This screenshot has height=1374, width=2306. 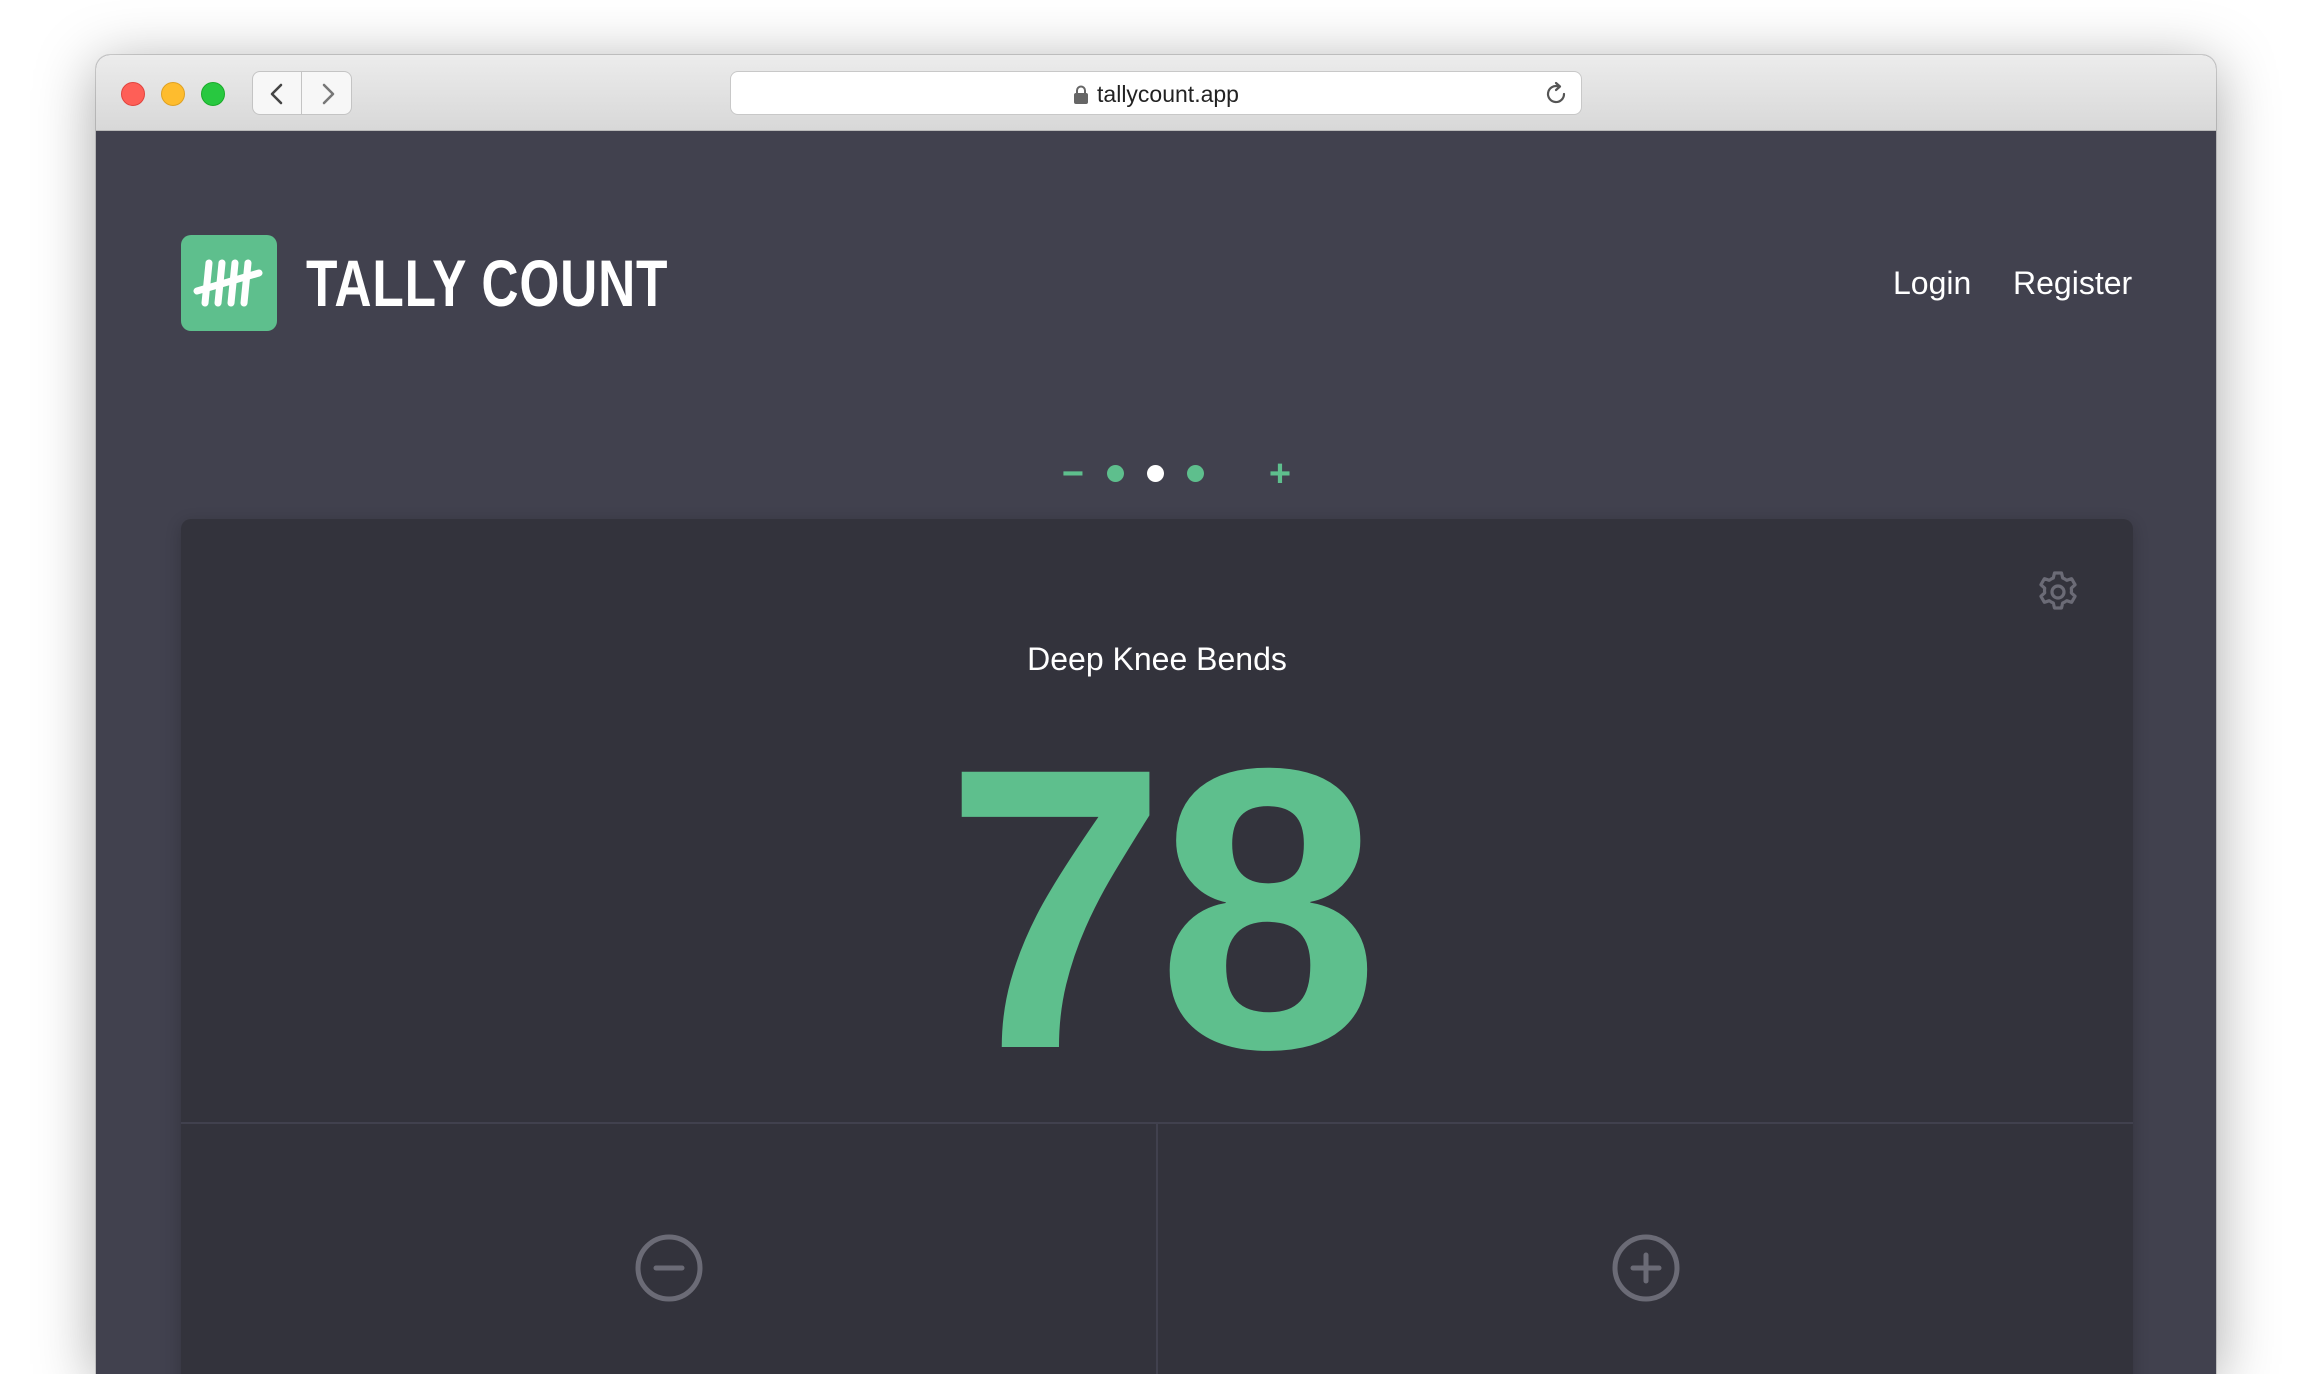 What do you see at coordinates (1645, 1267) in the screenshot?
I see `plus-circle-icon` at bounding box center [1645, 1267].